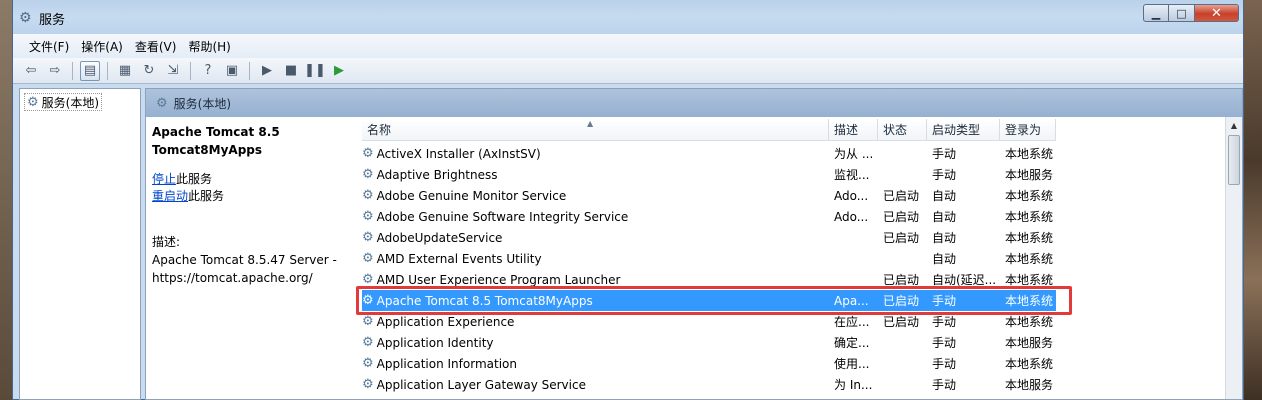 This screenshot has width=1262, height=400. I want to click on service-name: Adaptive Brightness, so click(437, 174).